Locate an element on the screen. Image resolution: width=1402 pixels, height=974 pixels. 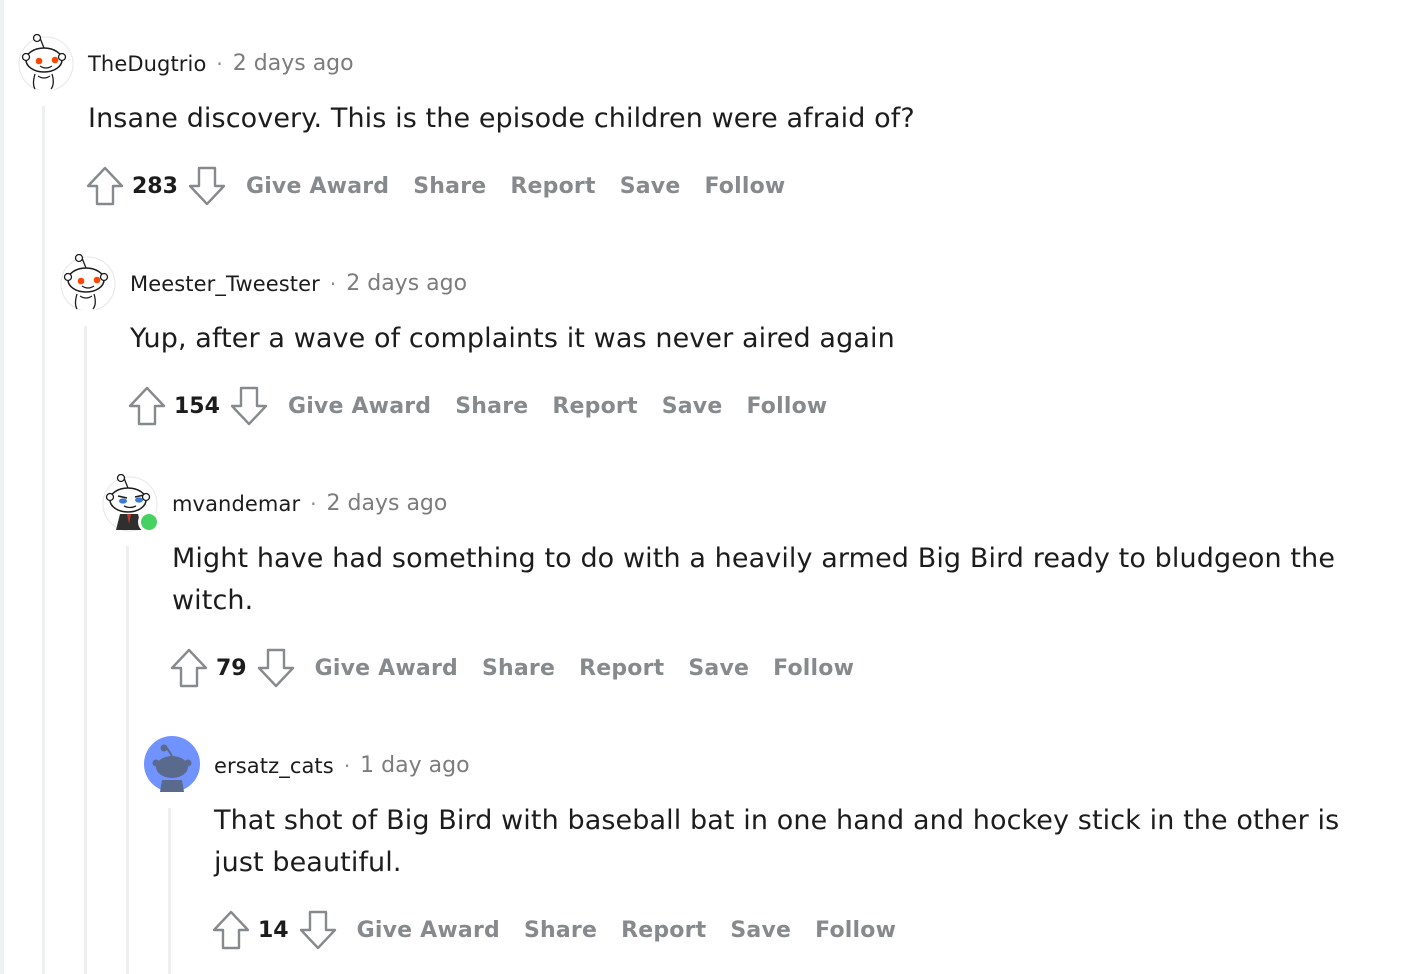
comment-actions: 283 Give Award Share Report Save Follow is located at coordinates (434, 186).